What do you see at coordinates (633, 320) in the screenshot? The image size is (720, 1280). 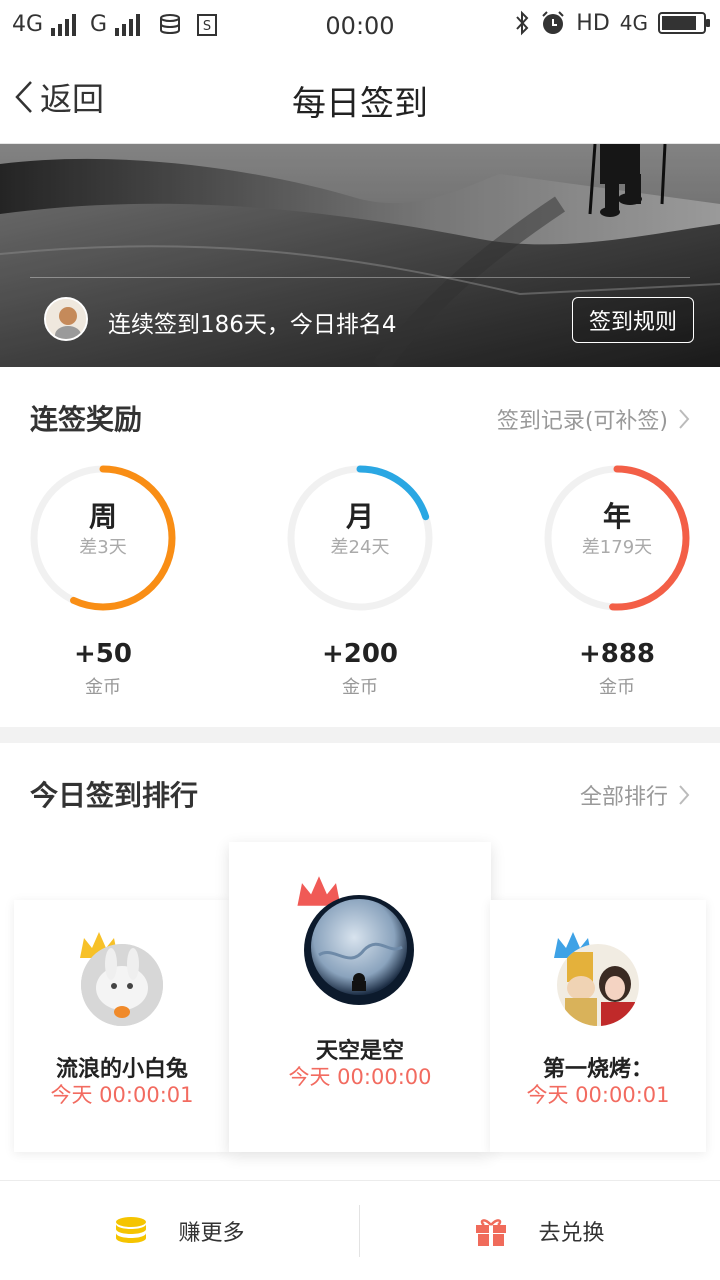 I see `sign-in-rules-button: 签到规则` at bounding box center [633, 320].